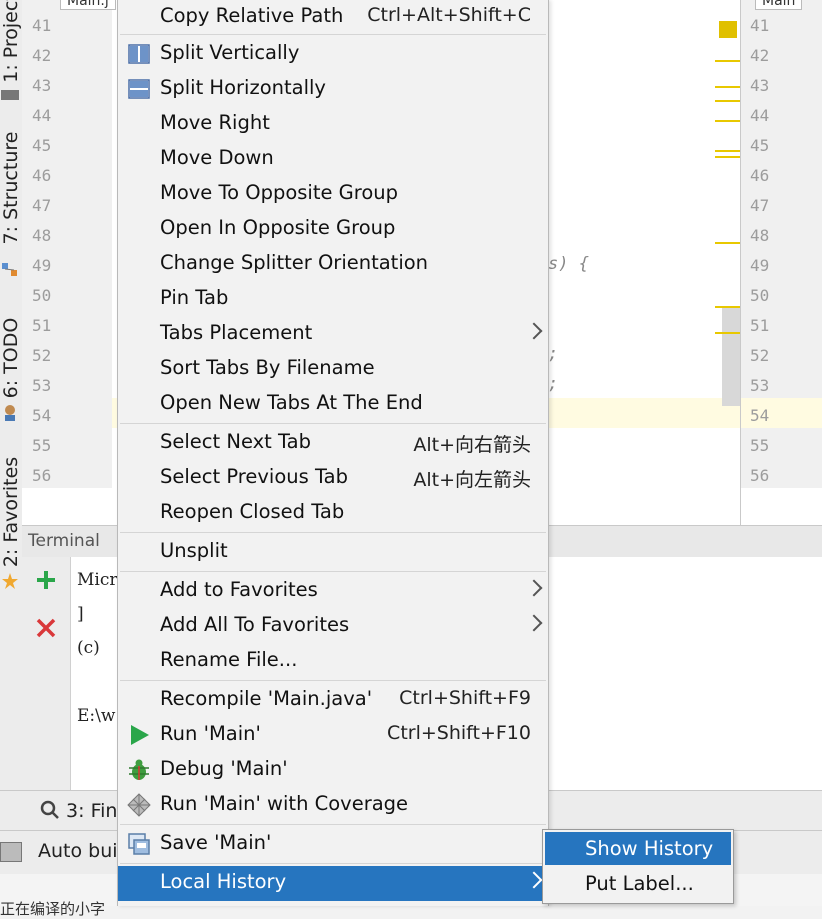 This screenshot has width=822, height=919. I want to click on menu-item-label: Open In Opposite Group, so click(278, 227).